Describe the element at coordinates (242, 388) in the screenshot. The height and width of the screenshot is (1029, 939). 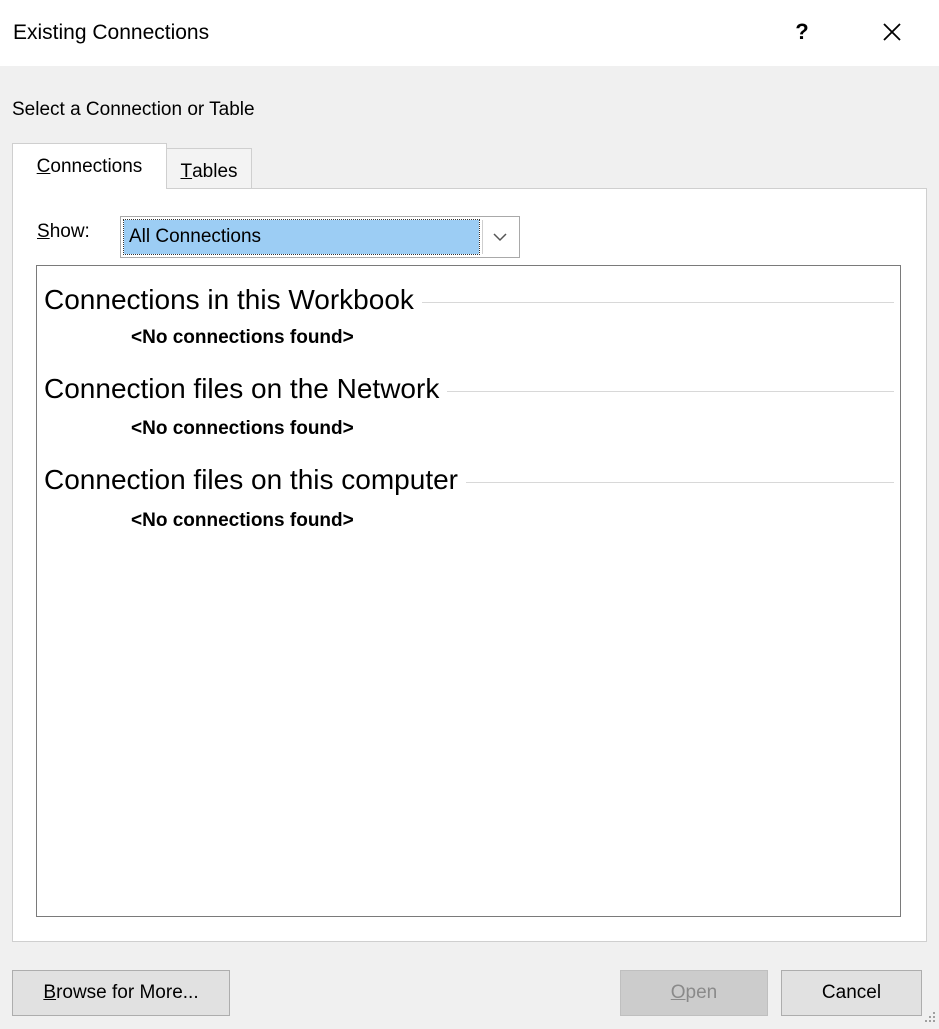
I see `group-title: Connection files on the Network` at that location.